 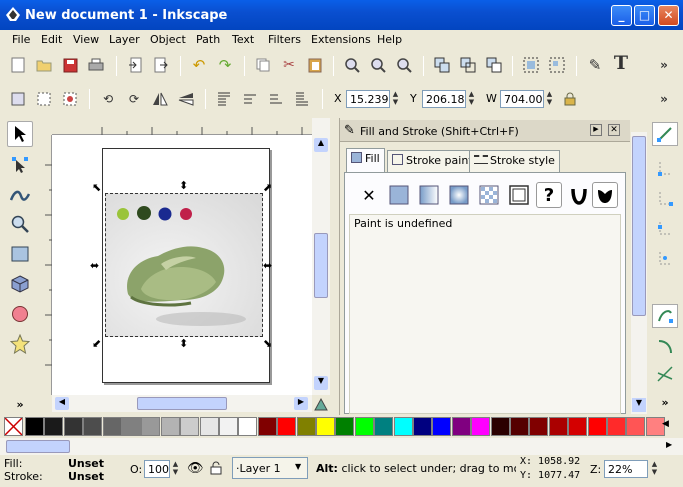 I want to click on linear-gradient-button, so click(x=429, y=195).